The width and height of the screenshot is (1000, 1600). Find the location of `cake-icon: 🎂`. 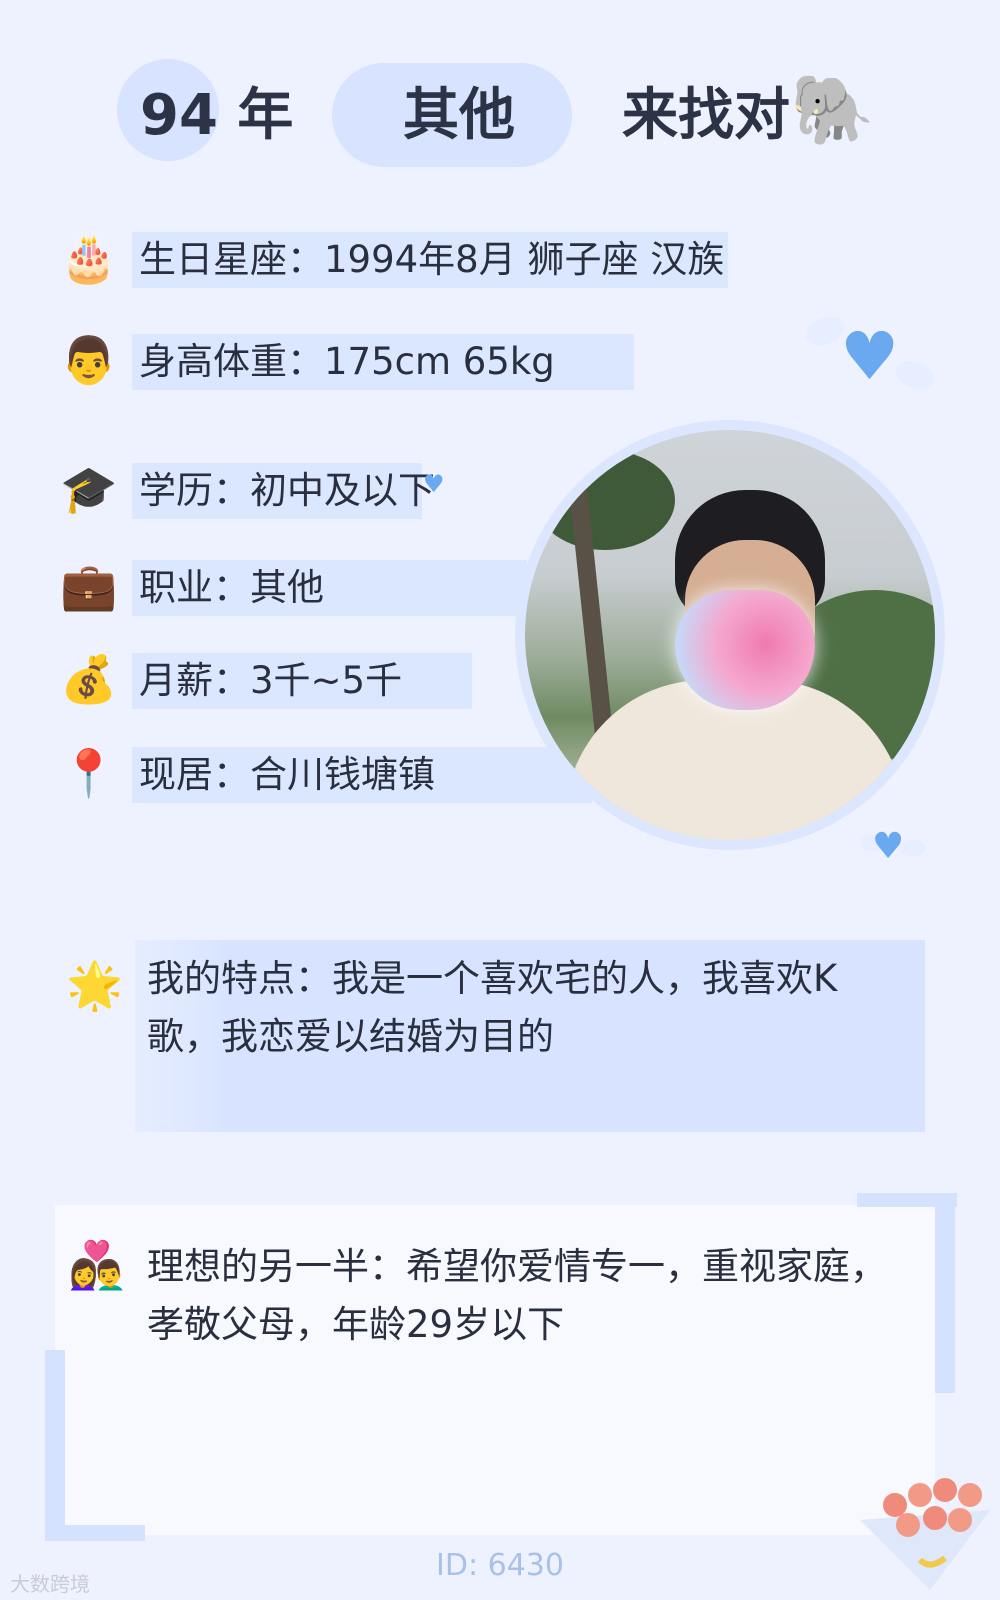

cake-icon: 🎂 is located at coordinates (89, 258).